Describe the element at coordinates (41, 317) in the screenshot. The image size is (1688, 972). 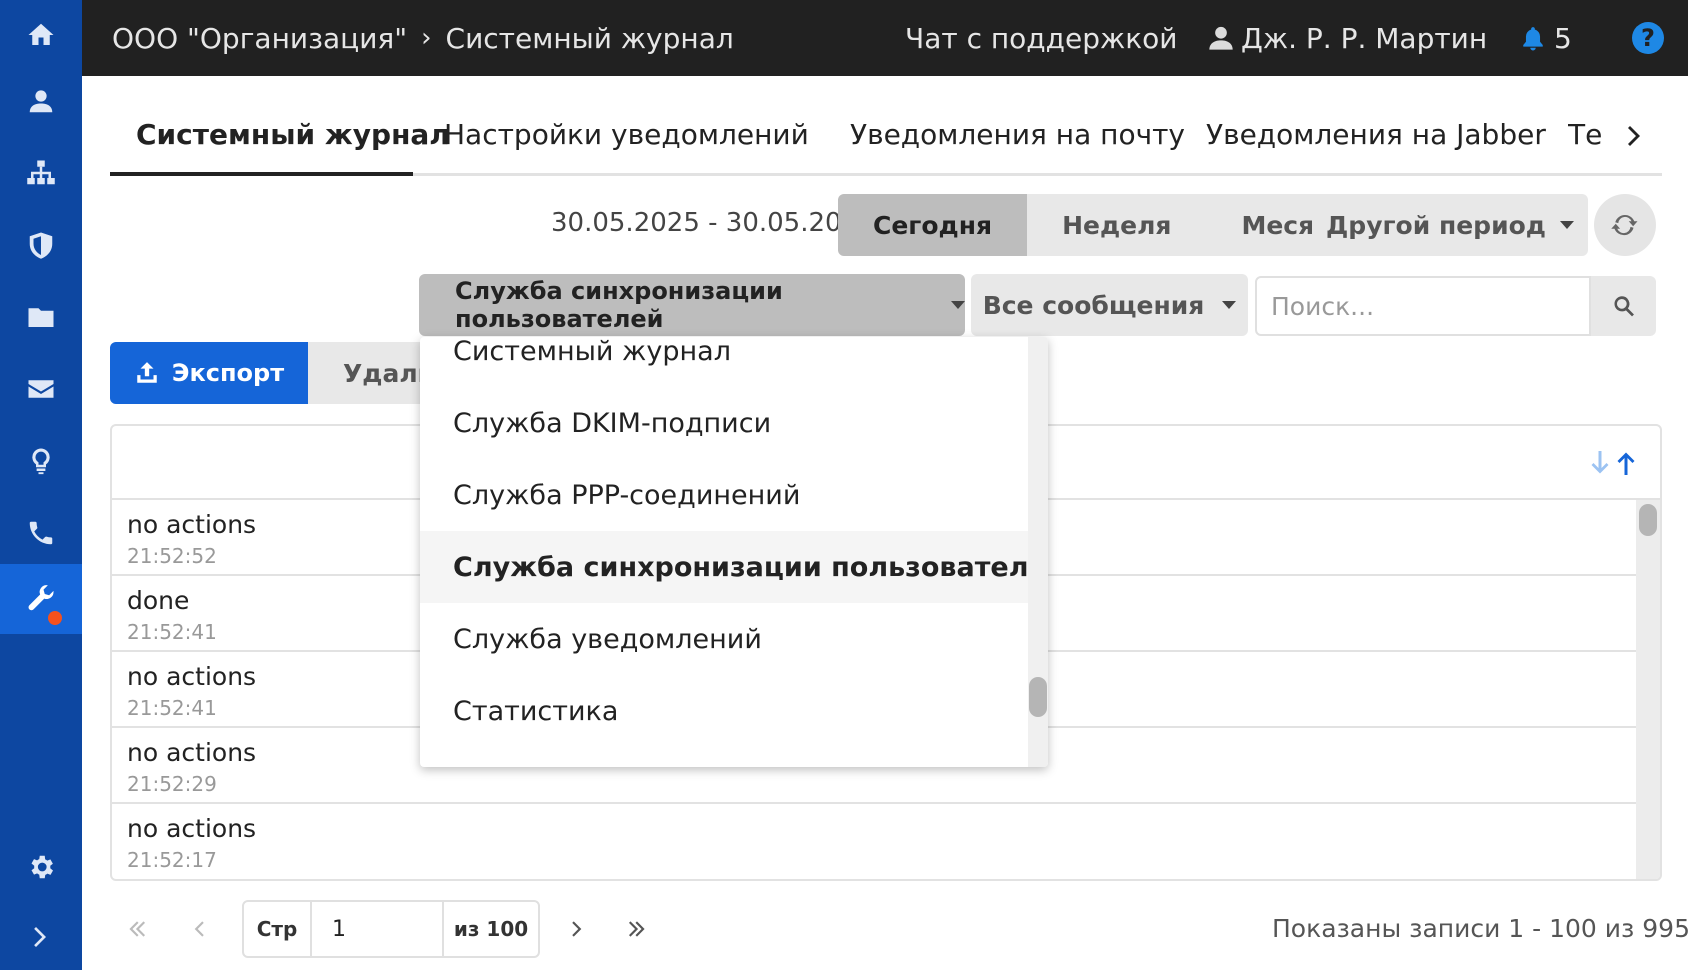
I see `folder-icon` at that location.